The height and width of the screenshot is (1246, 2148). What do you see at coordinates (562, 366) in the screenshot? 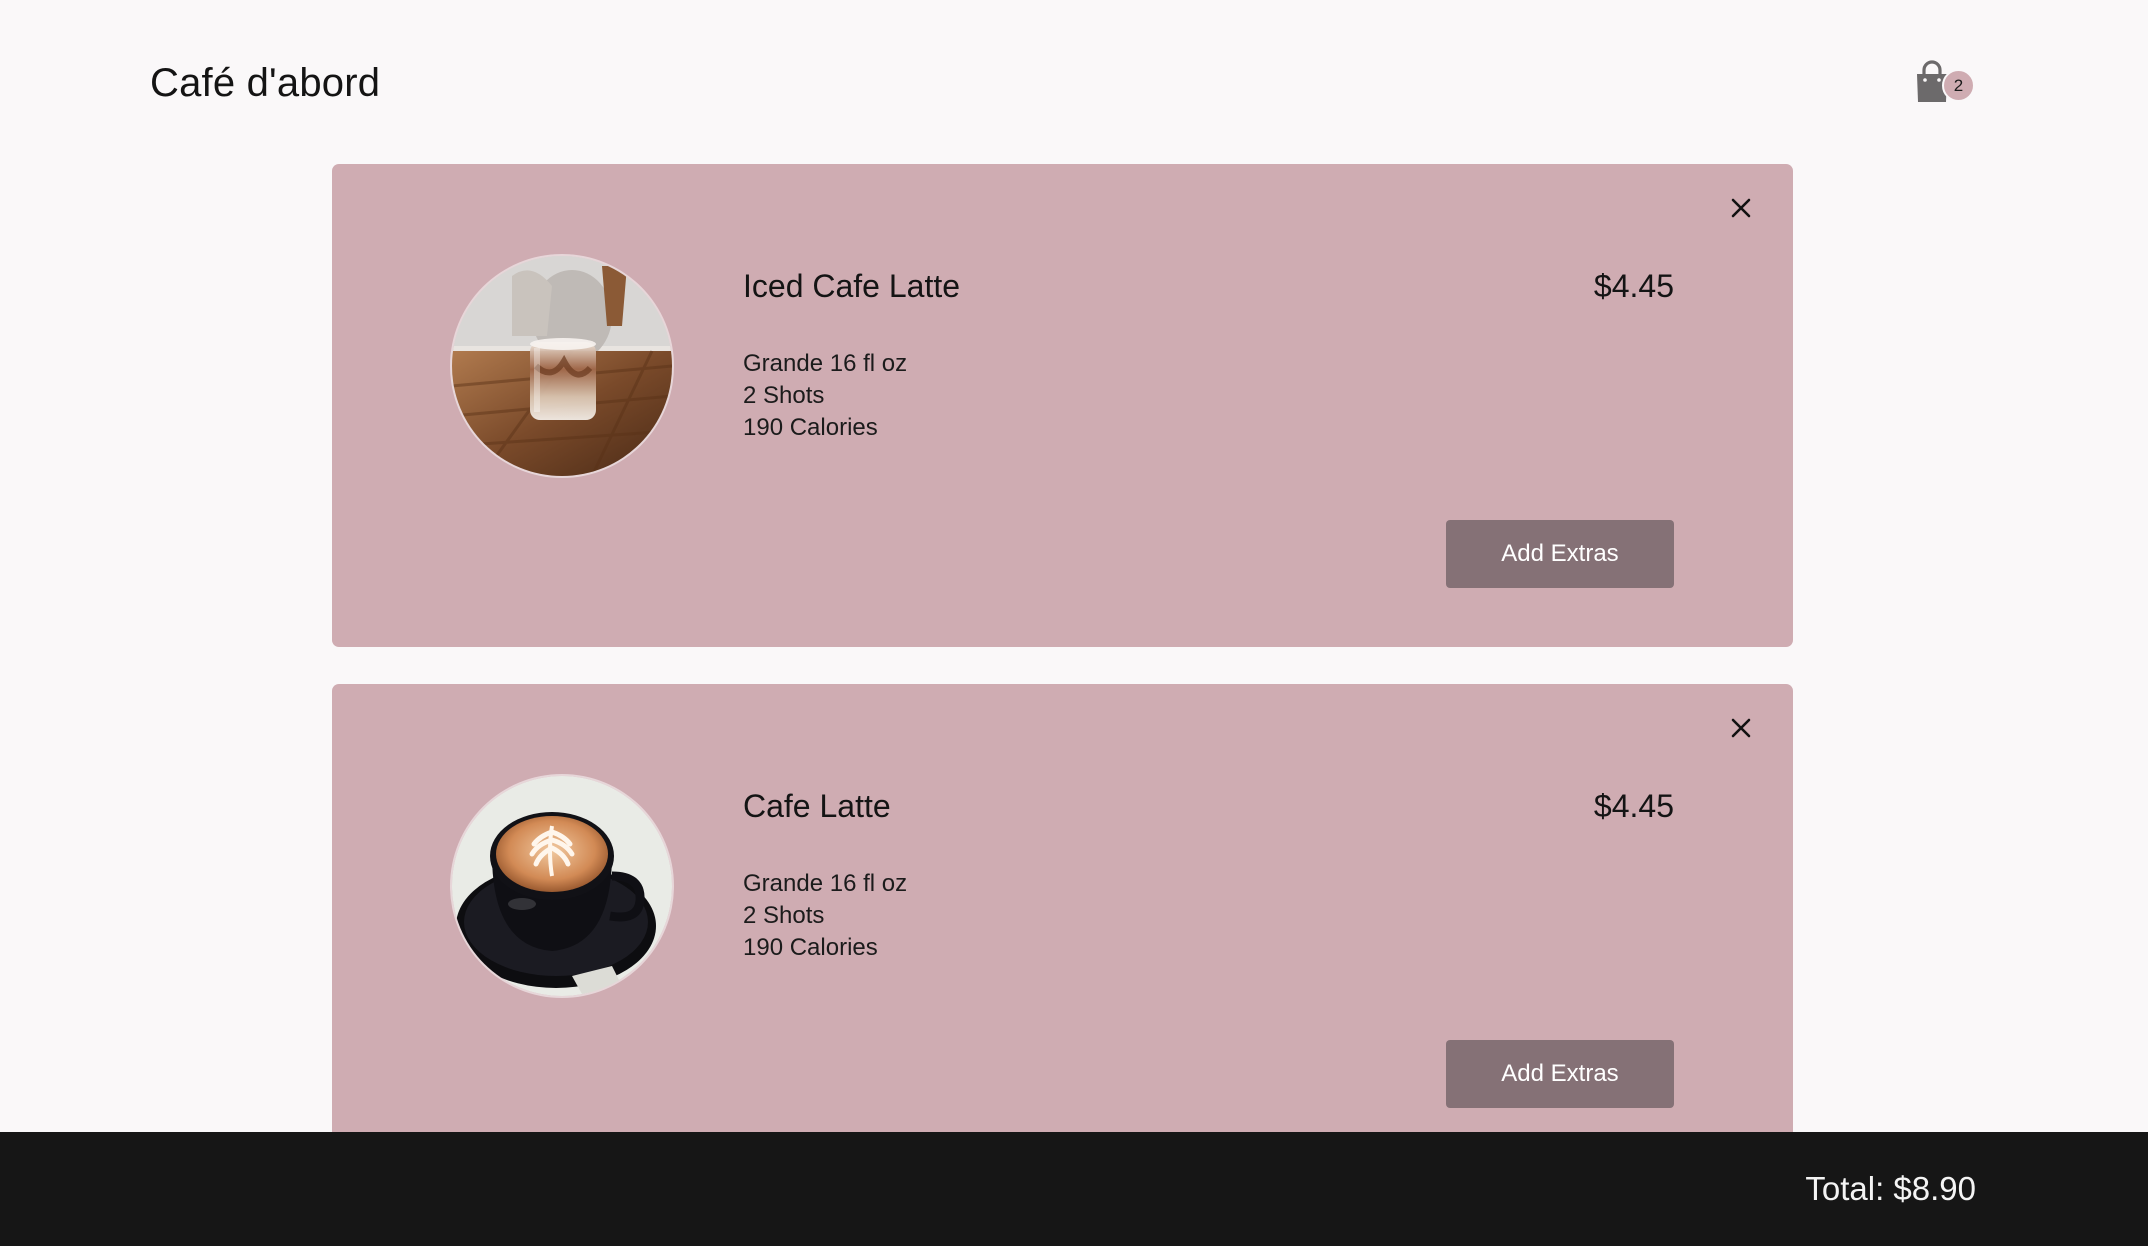
I see `iced-latte-image` at bounding box center [562, 366].